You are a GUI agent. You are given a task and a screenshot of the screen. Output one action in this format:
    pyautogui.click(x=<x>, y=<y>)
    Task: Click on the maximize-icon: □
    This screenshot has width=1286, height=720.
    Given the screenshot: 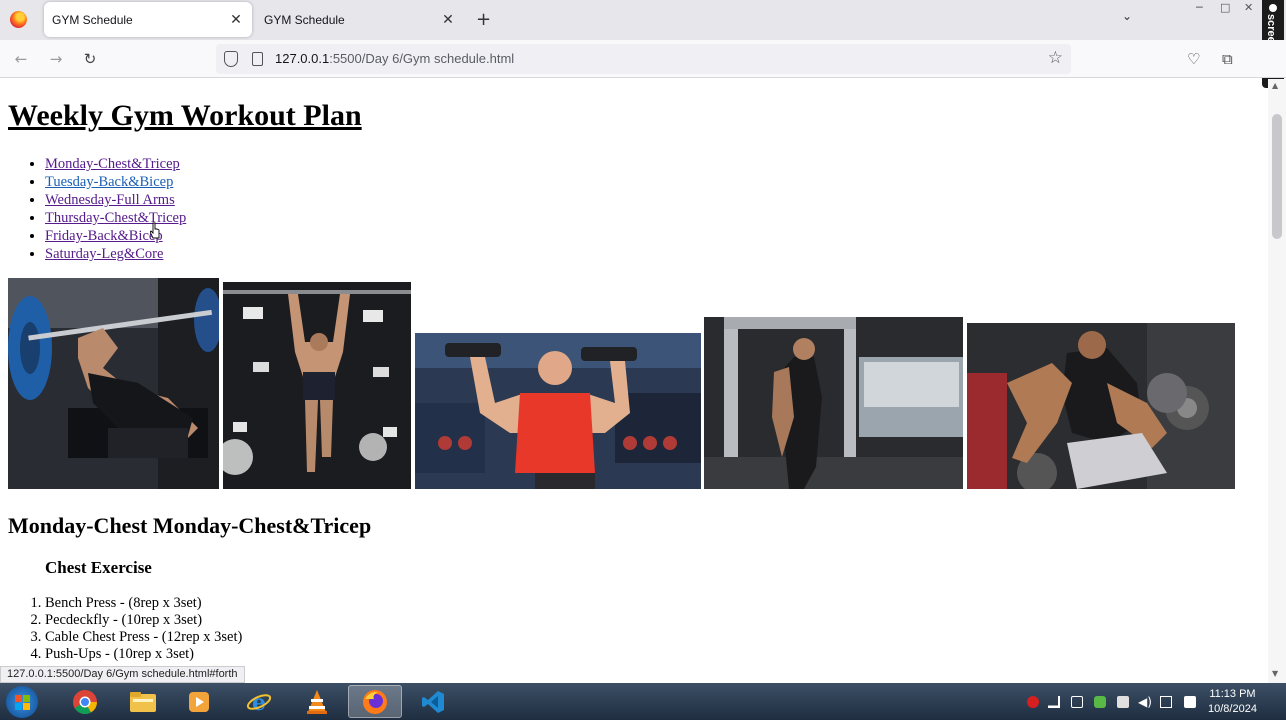 What is the action you would take?
    pyautogui.click(x=1225, y=7)
    